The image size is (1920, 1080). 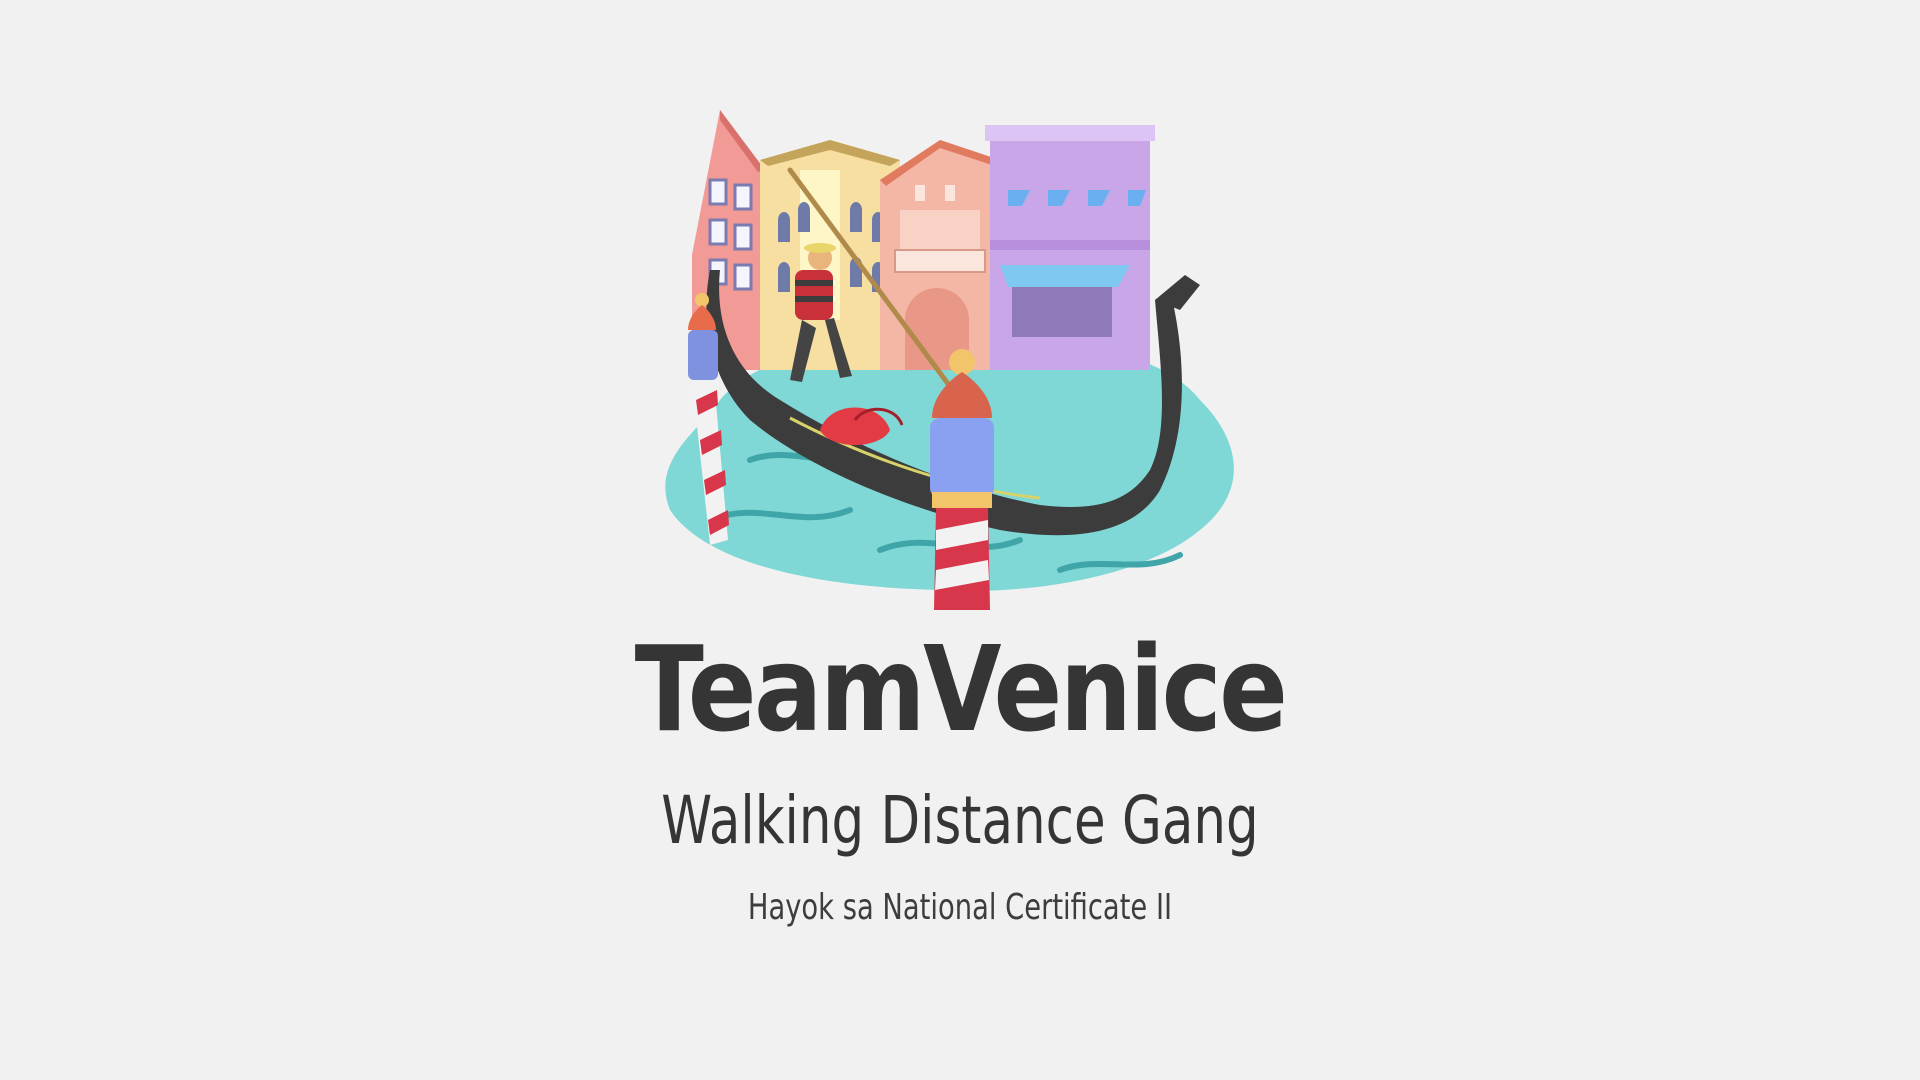 I want to click on page-title: TeamVenice, so click(x=961, y=689).